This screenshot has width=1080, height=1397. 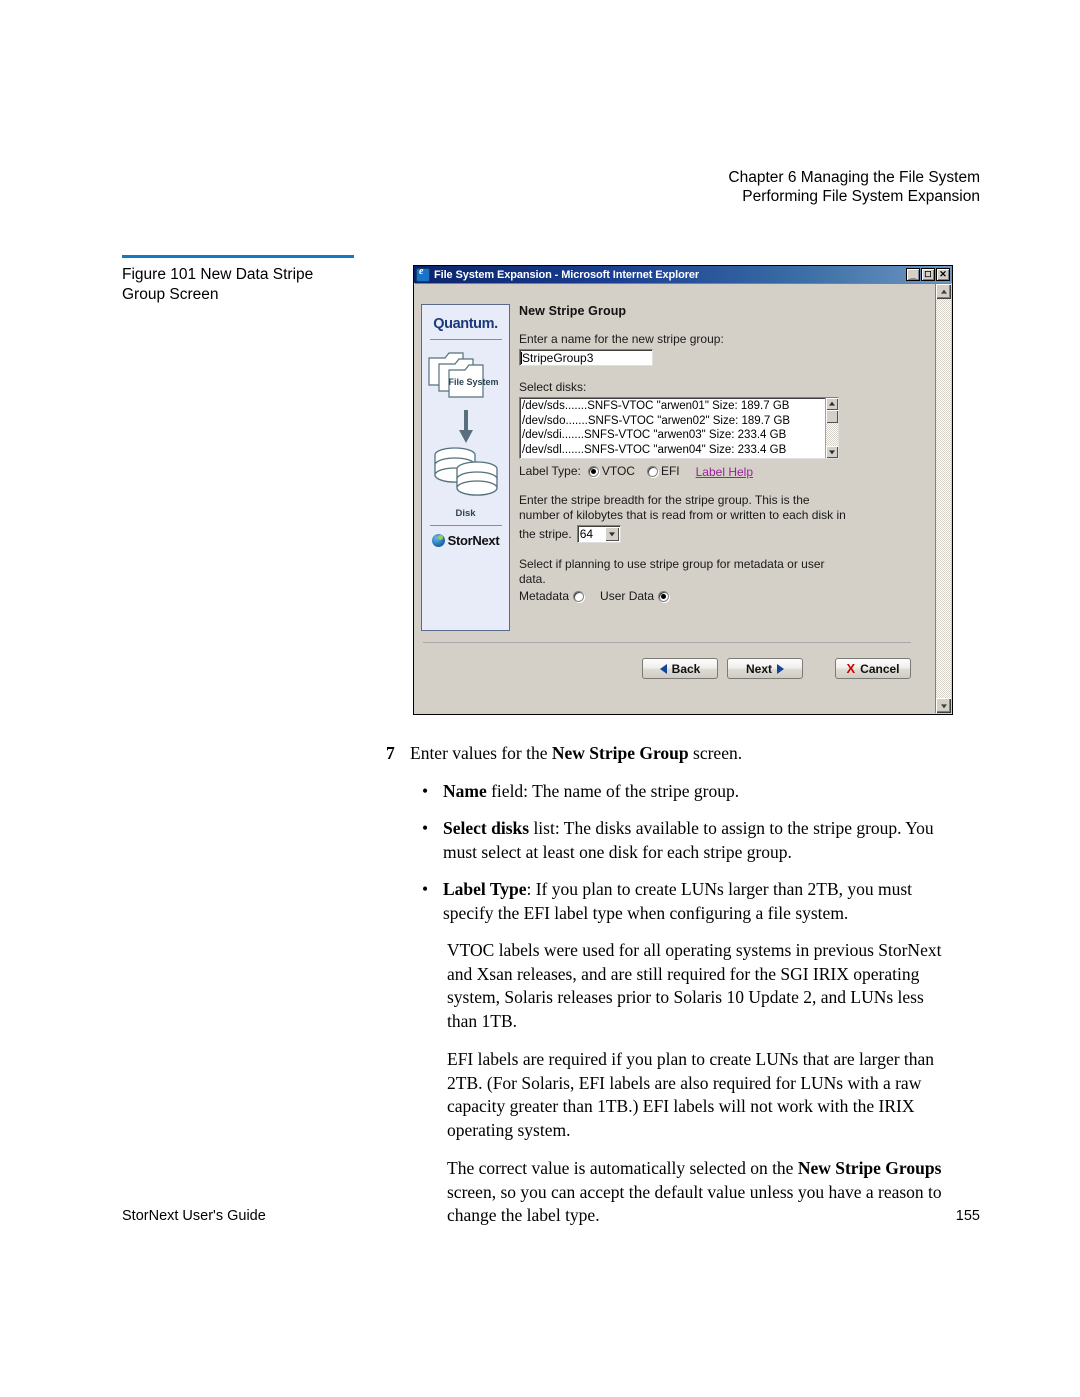 What do you see at coordinates (465, 339) in the screenshot?
I see `sidebar-divider-top` at bounding box center [465, 339].